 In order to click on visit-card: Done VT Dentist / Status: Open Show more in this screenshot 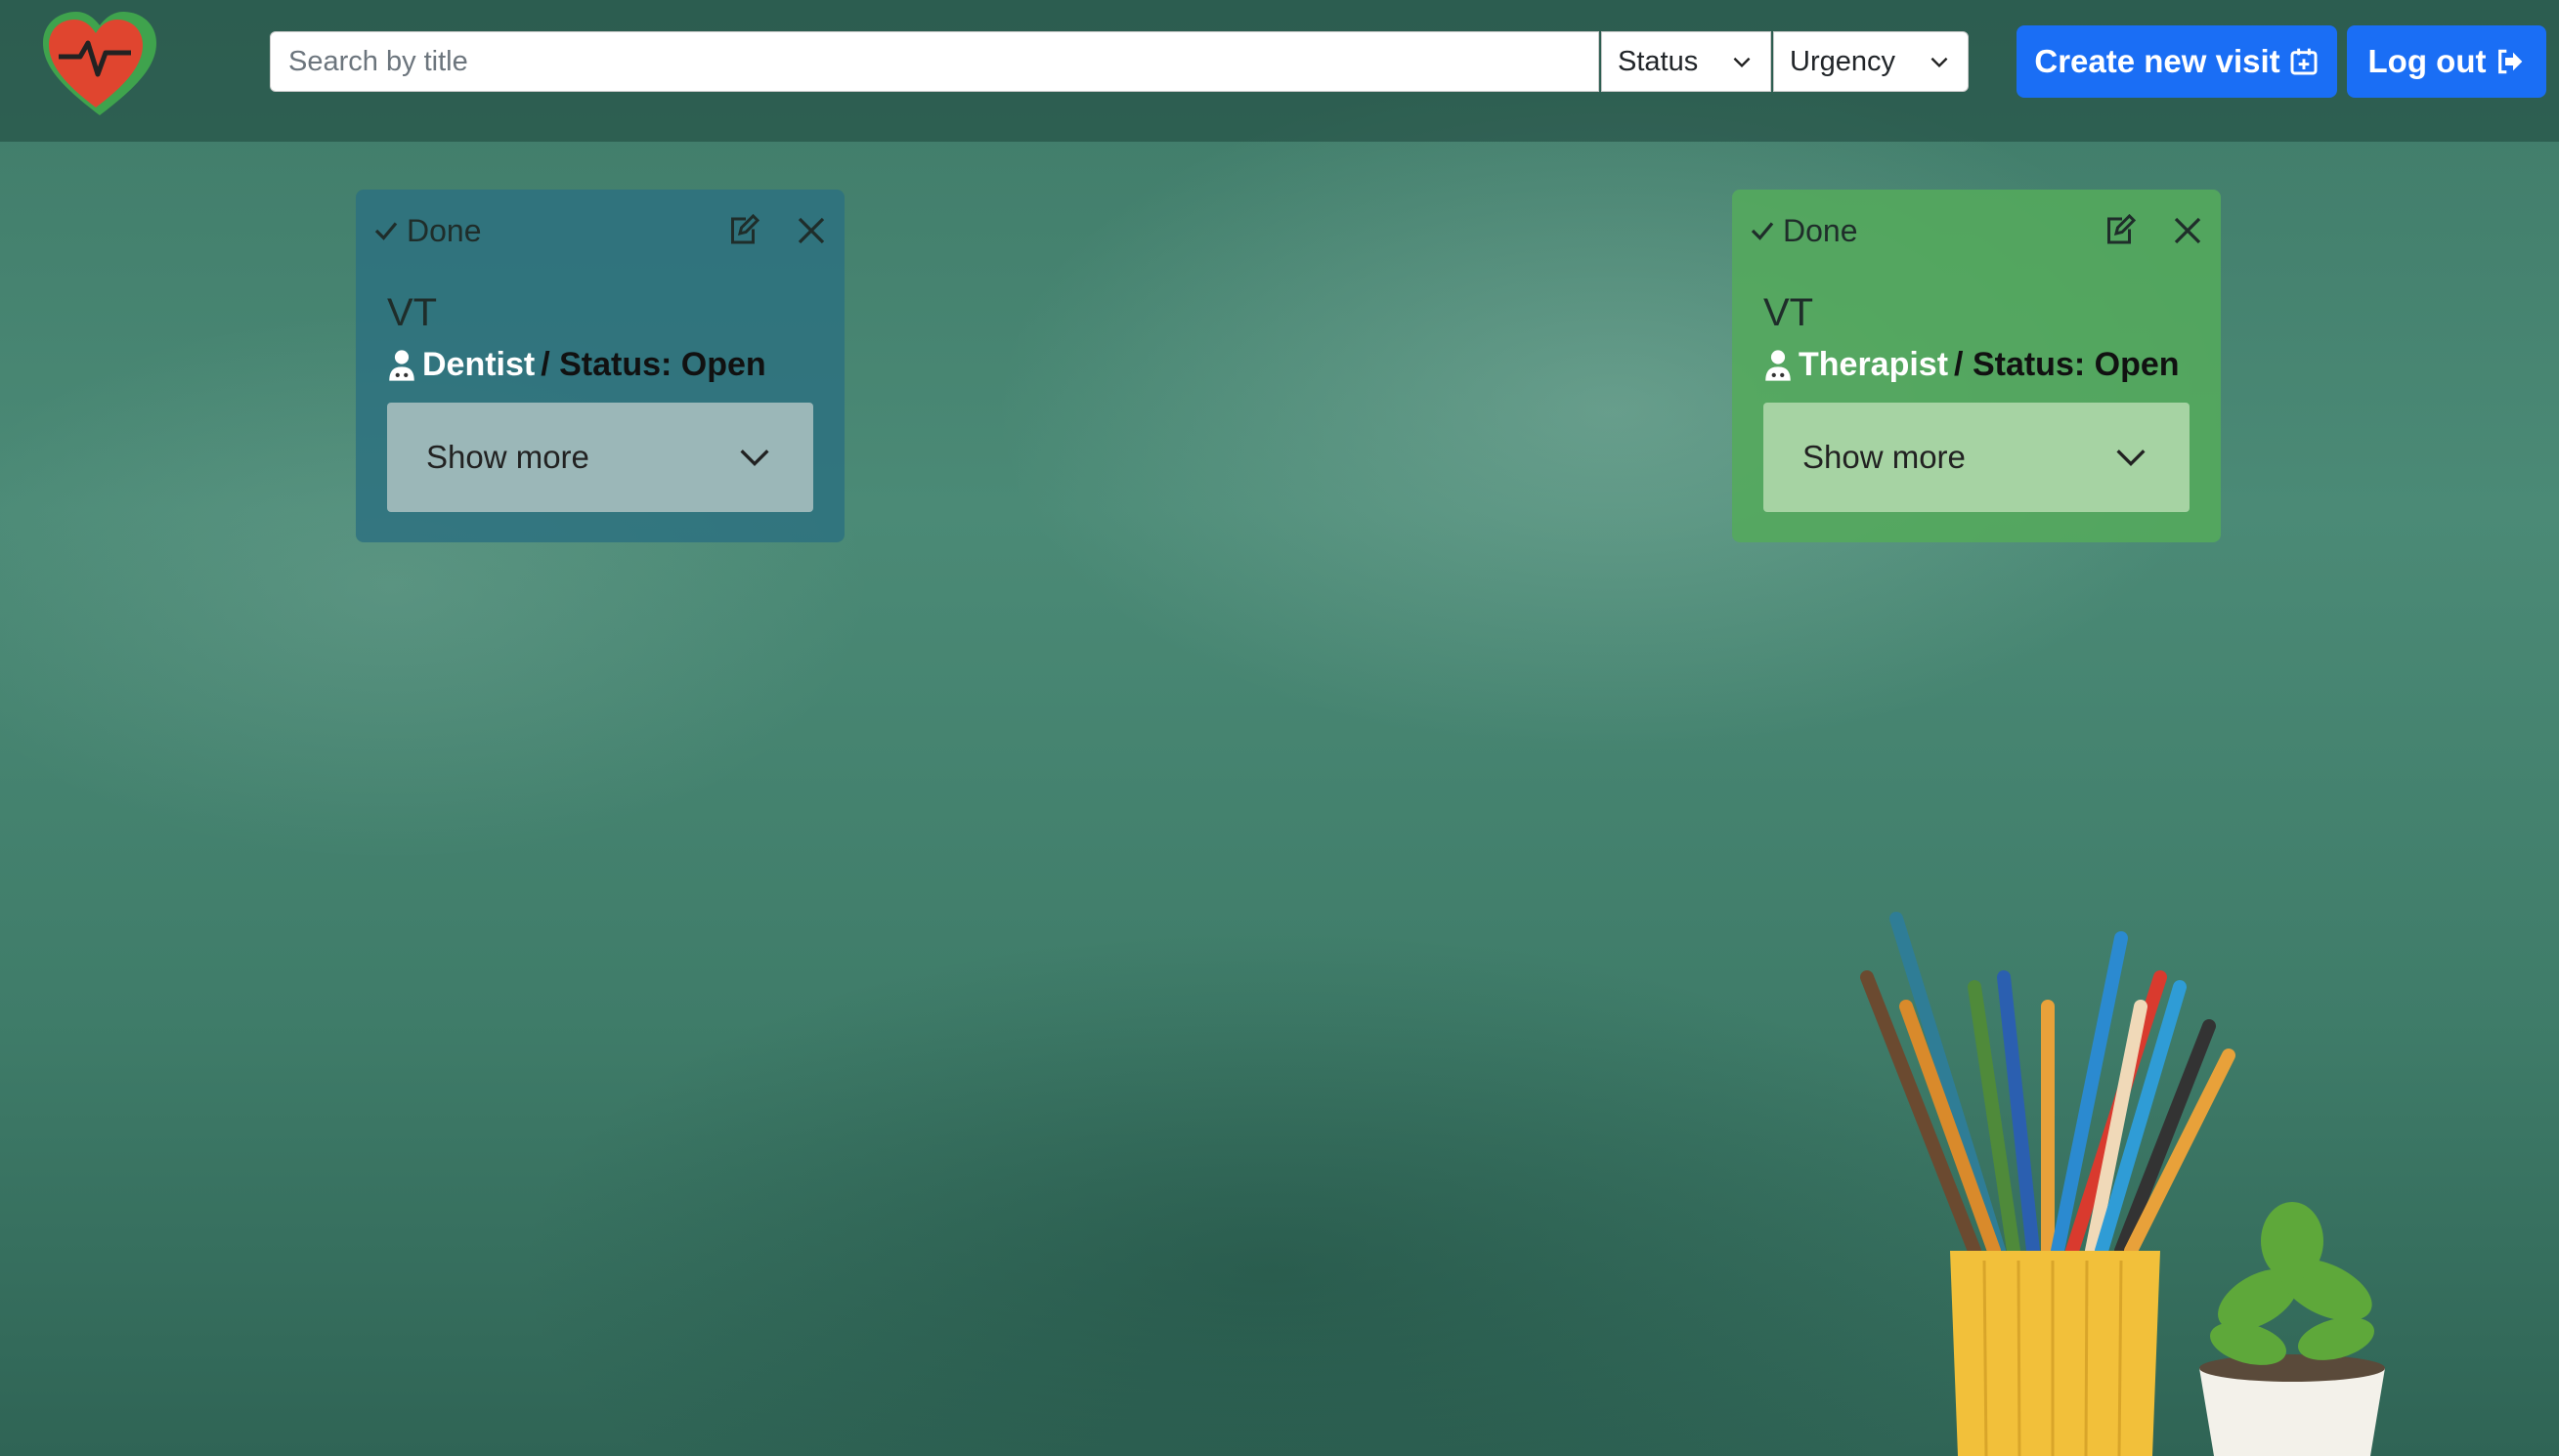, I will do `click(600, 366)`.